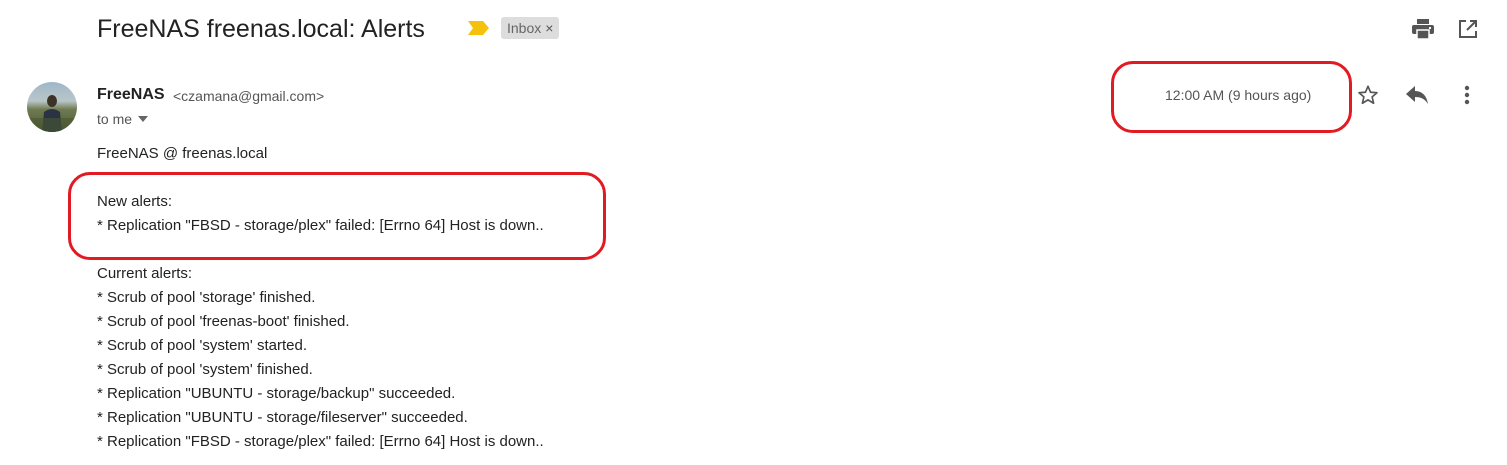 Image resolution: width=1507 pixels, height=465 pixels. What do you see at coordinates (143, 119) in the screenshot?
I see `caret-down-icon` at bounding box center [143, 119].